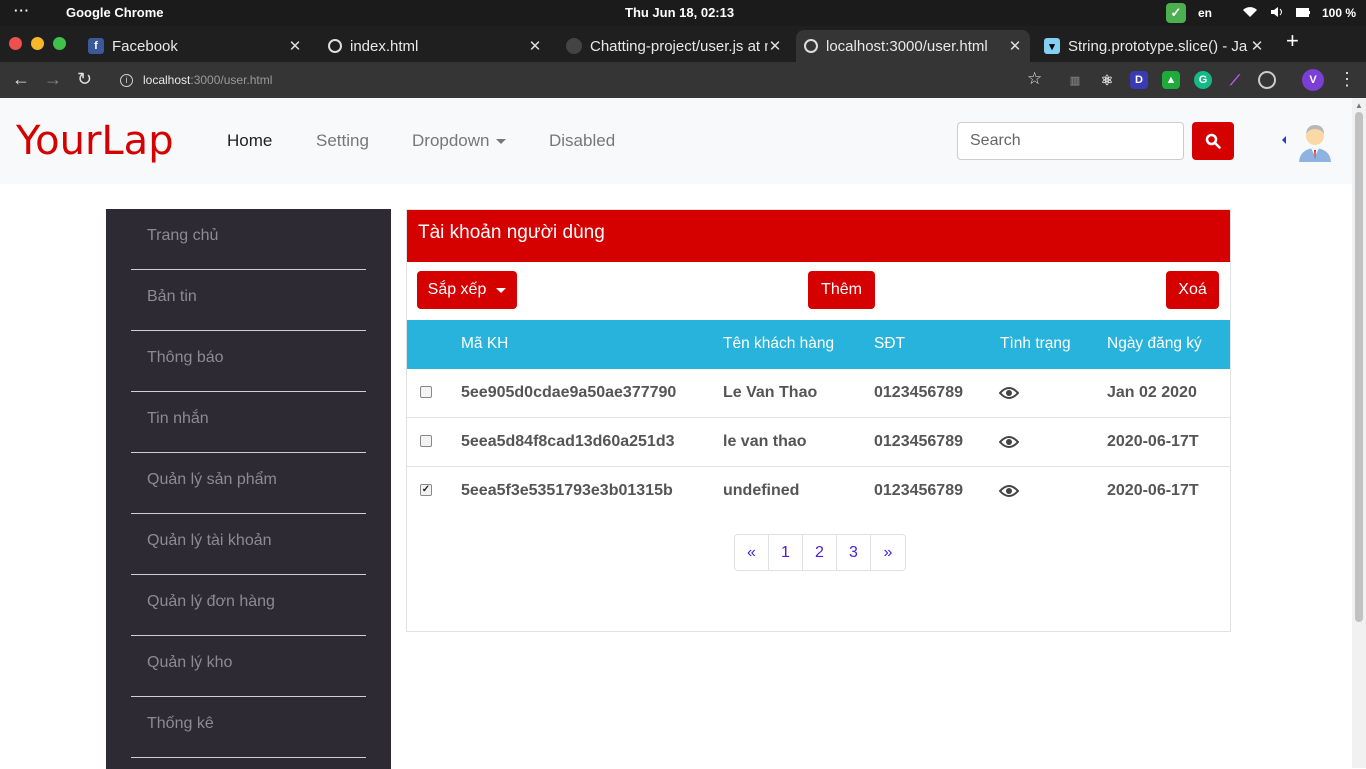 This screenshot has height=769, width=1366. I want to click on activities-menu-icon: ···, so click(22, 10).